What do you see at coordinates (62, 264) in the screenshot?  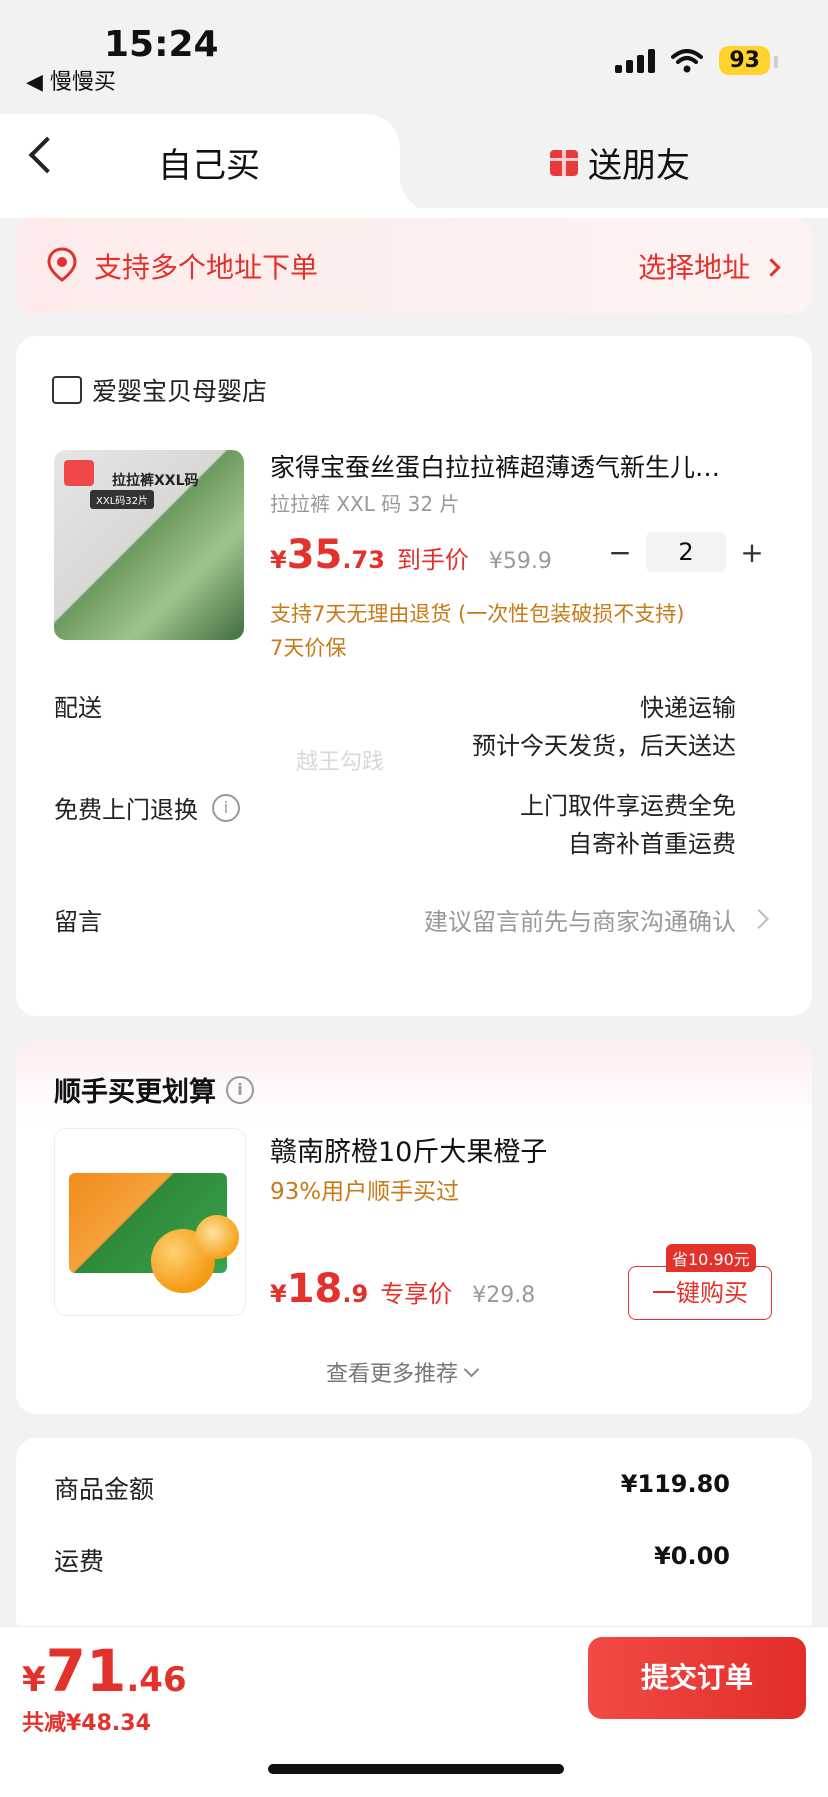 I see `location-pin-icon` at bounding box center [62, 264].